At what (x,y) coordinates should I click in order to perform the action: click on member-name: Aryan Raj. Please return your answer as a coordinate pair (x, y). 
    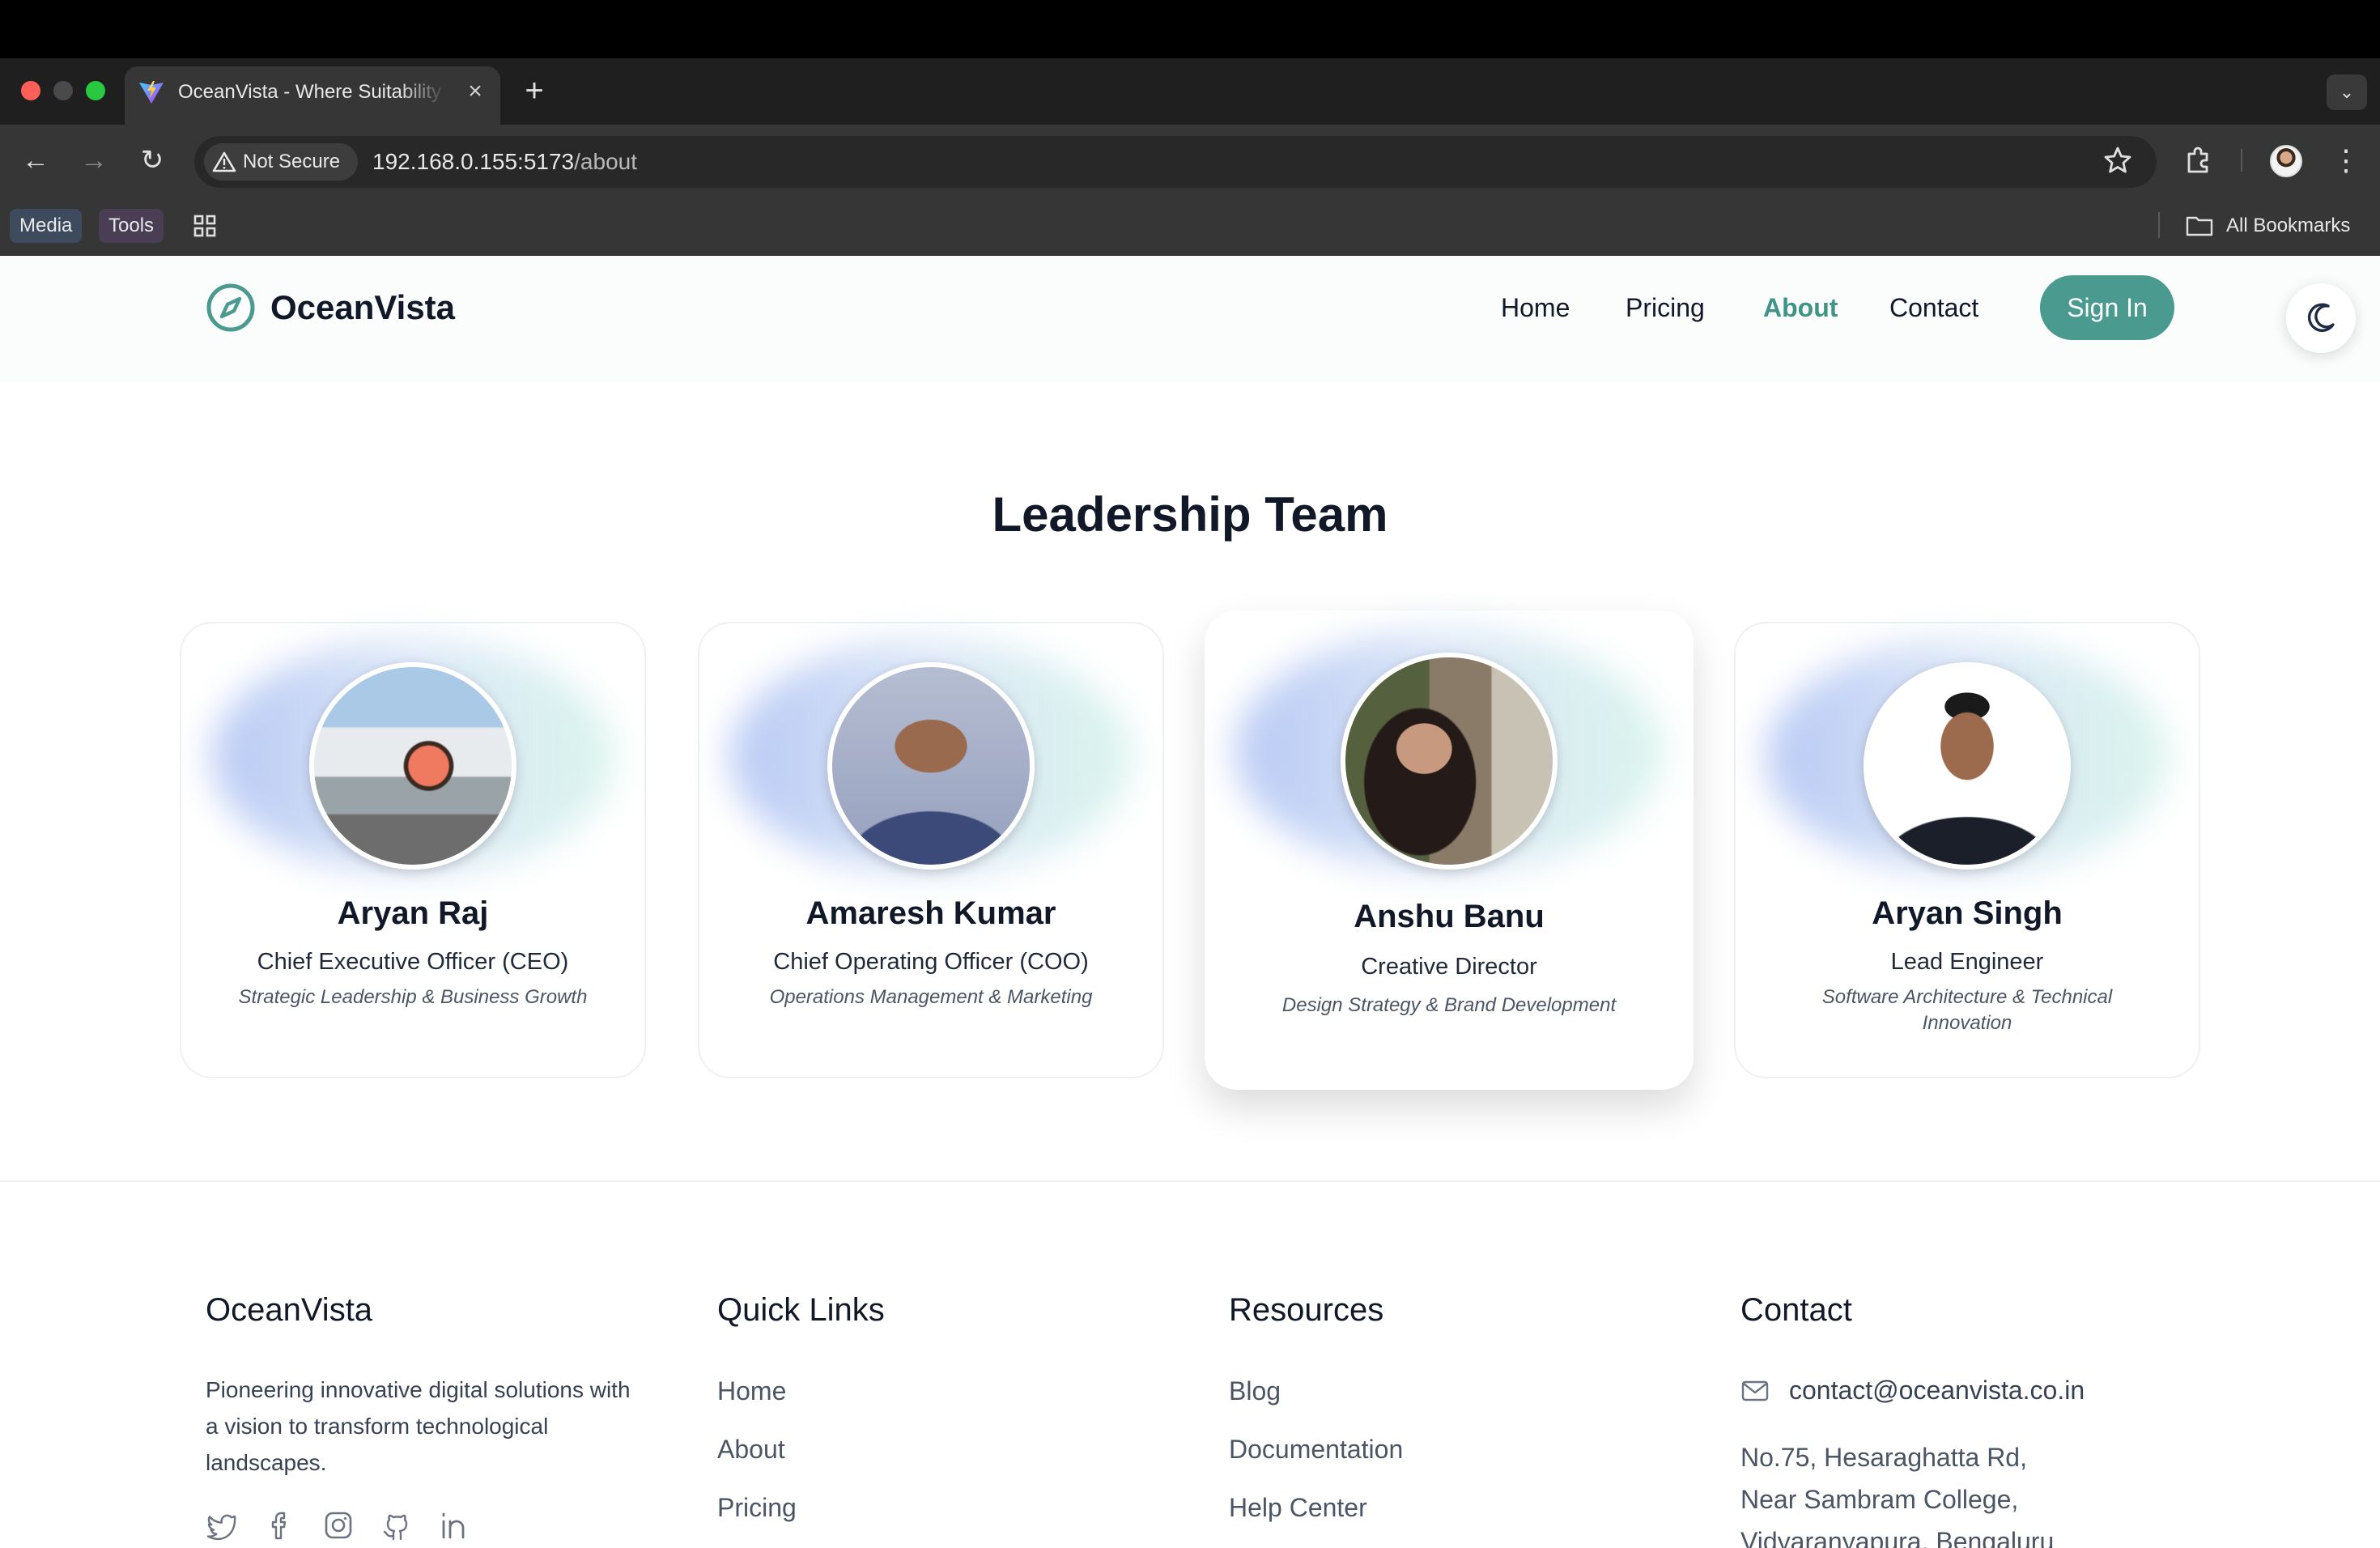
    Looking at the image, I should click on (413, 913).